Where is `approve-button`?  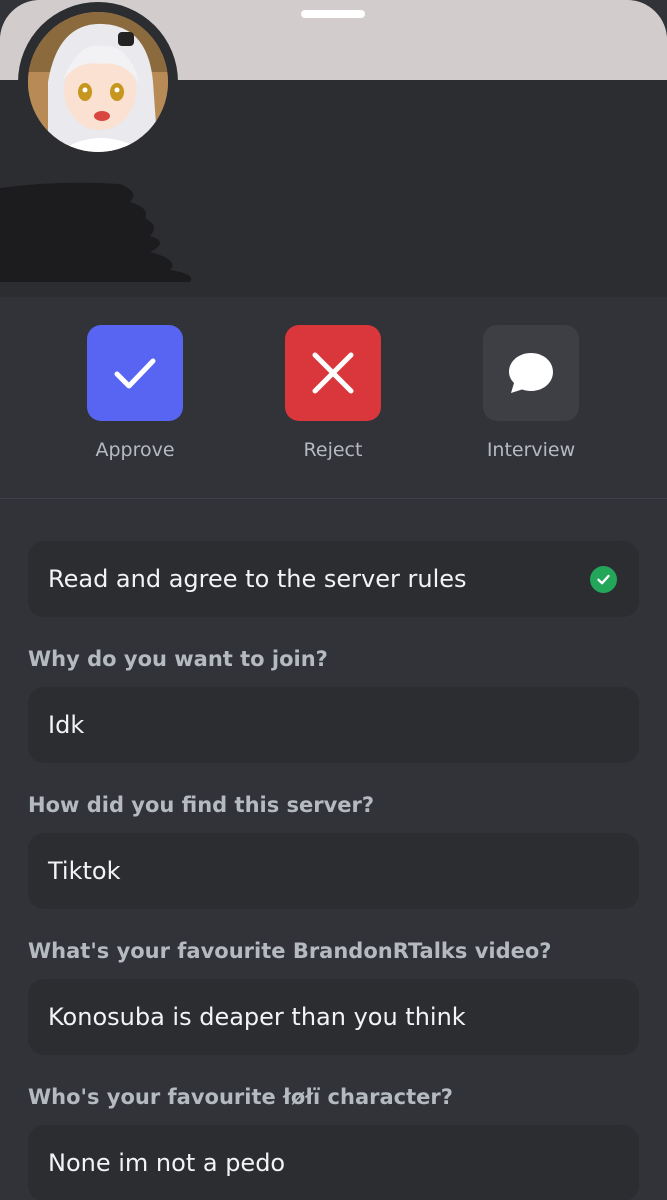
approve-button is located at coordinates (135, 373).